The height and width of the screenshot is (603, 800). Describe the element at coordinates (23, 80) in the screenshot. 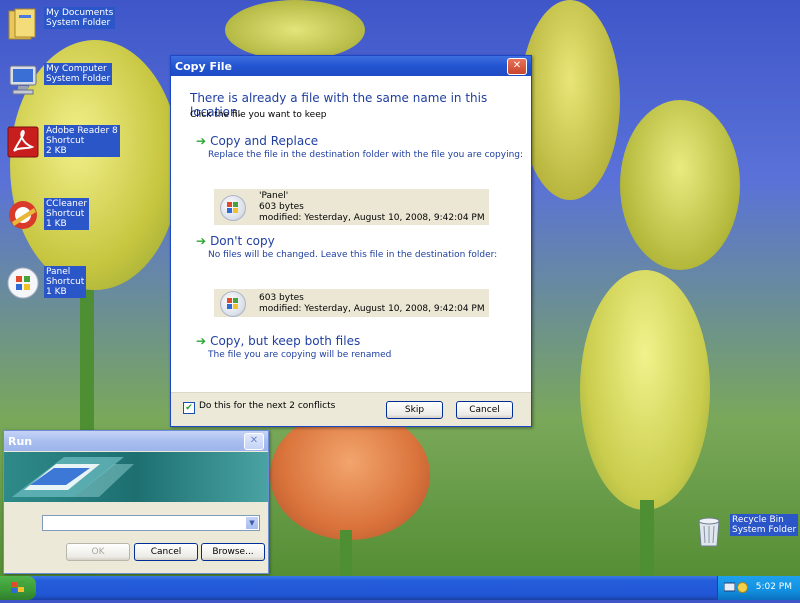

I see `computer-icon` at that location.